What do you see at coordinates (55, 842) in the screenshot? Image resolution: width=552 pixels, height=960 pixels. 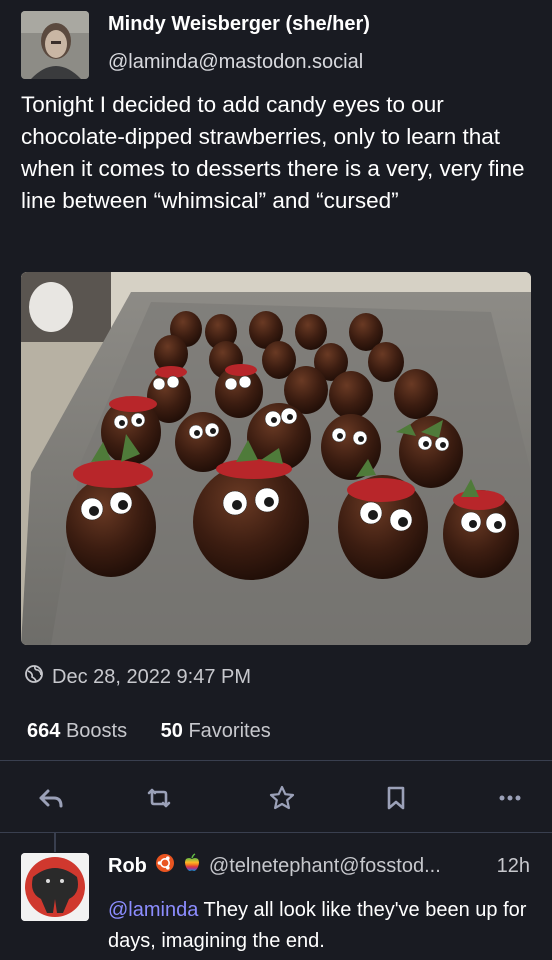 I see `thread-line` at bounding box center [55, 842].